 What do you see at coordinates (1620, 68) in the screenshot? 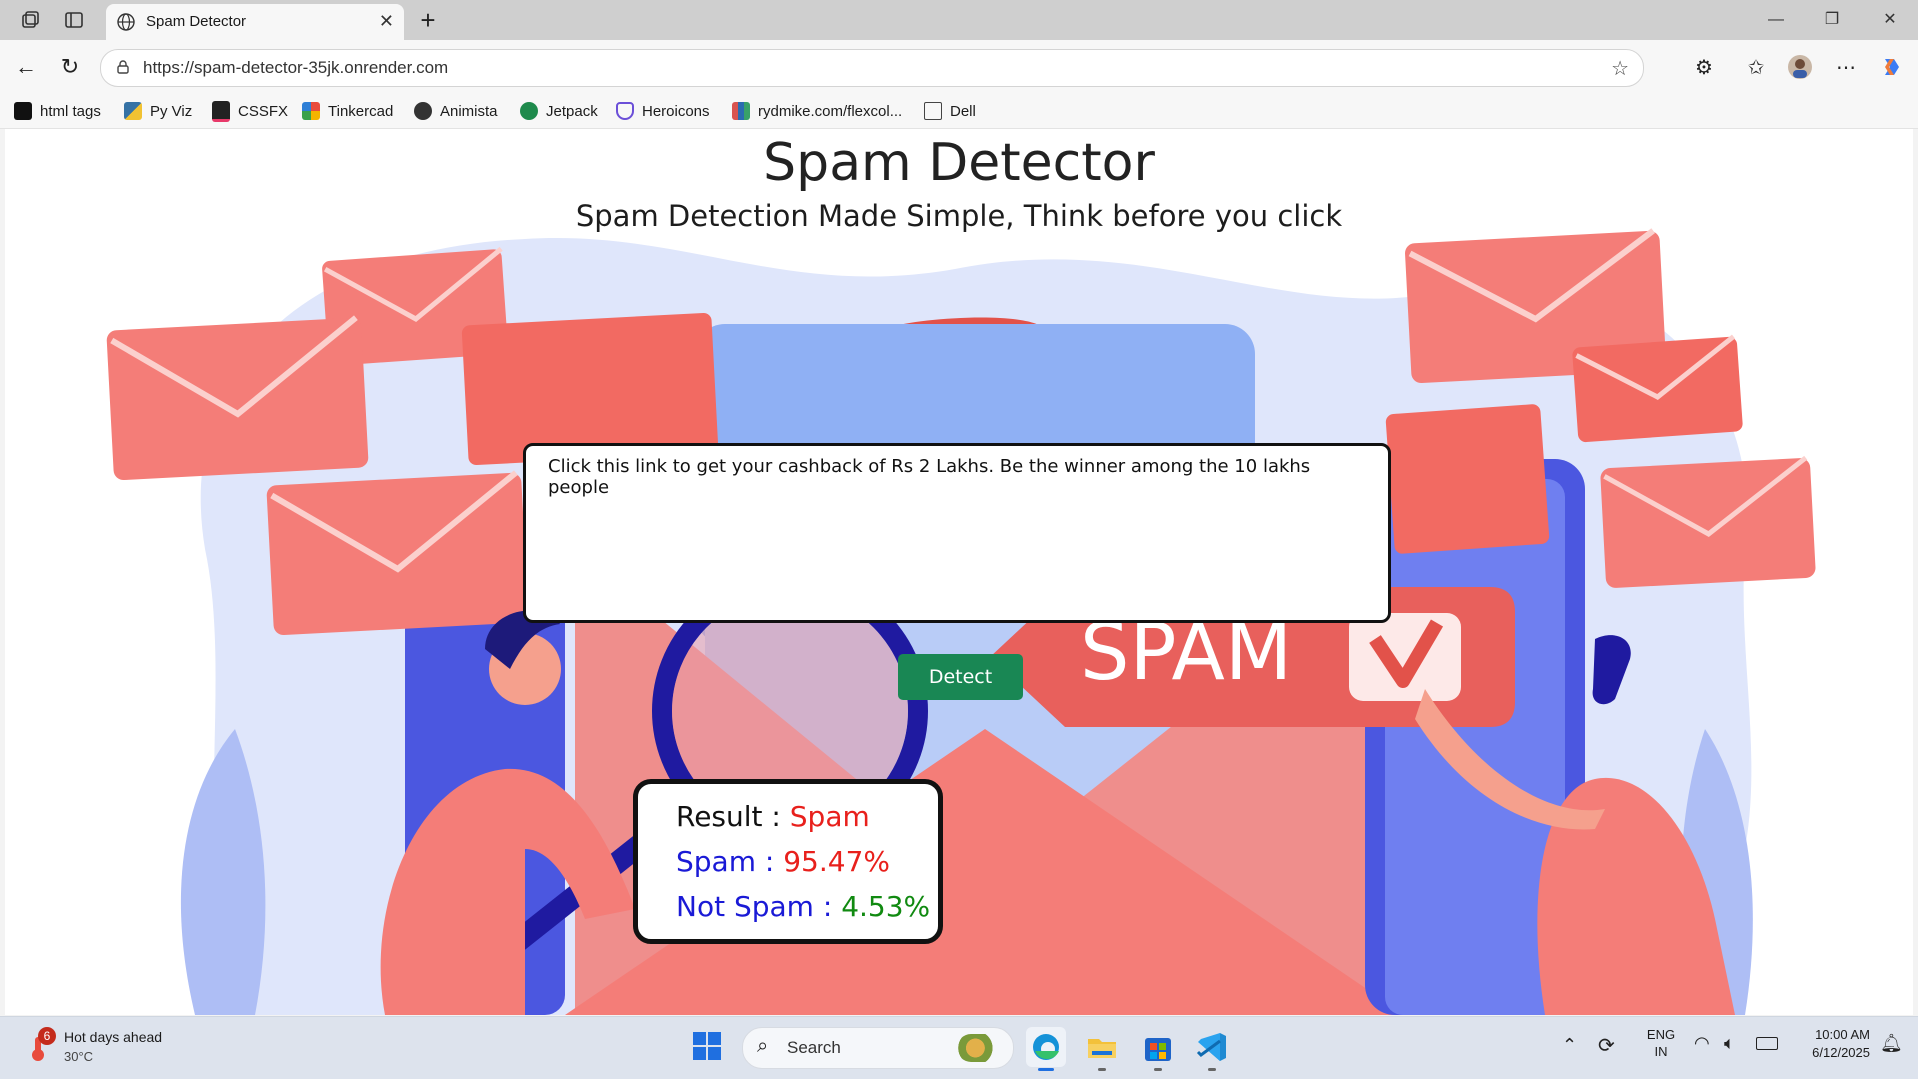
I see `favorite-star-icon: ☆` at bounding box center [1620, 68].